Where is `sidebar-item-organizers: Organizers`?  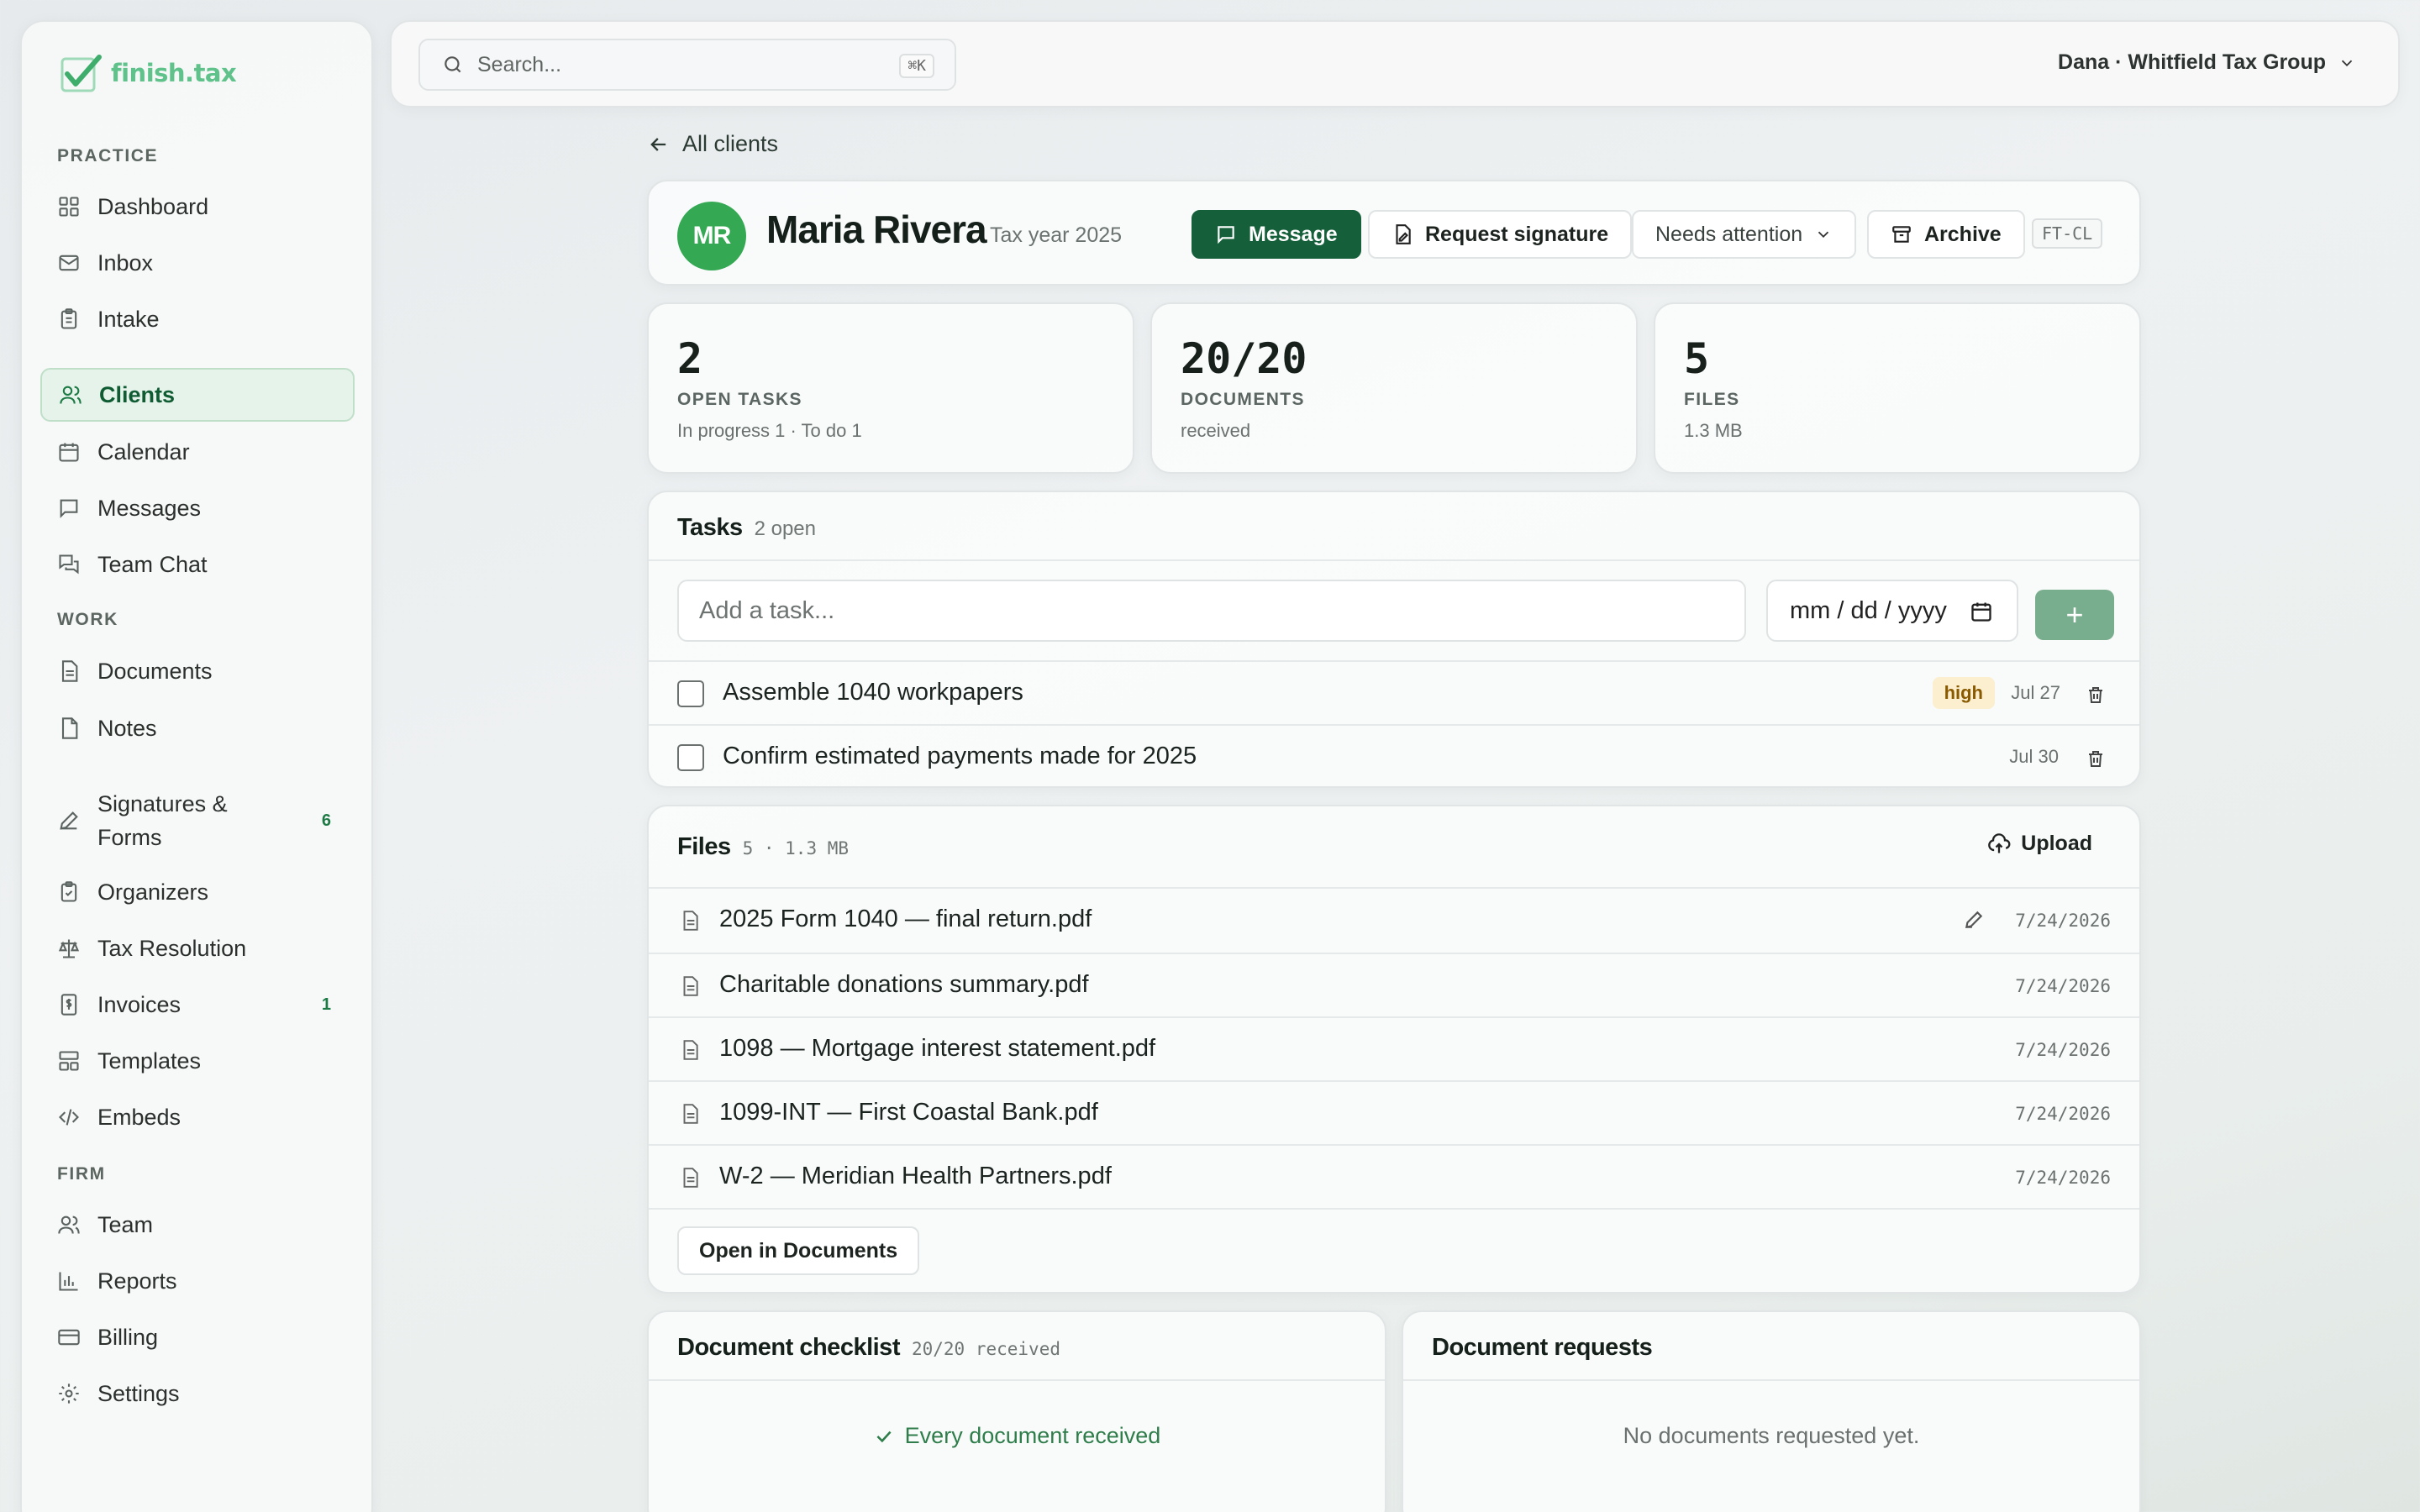 sidebar-item-organizers: Organizers is located at coordinates (197, 892).